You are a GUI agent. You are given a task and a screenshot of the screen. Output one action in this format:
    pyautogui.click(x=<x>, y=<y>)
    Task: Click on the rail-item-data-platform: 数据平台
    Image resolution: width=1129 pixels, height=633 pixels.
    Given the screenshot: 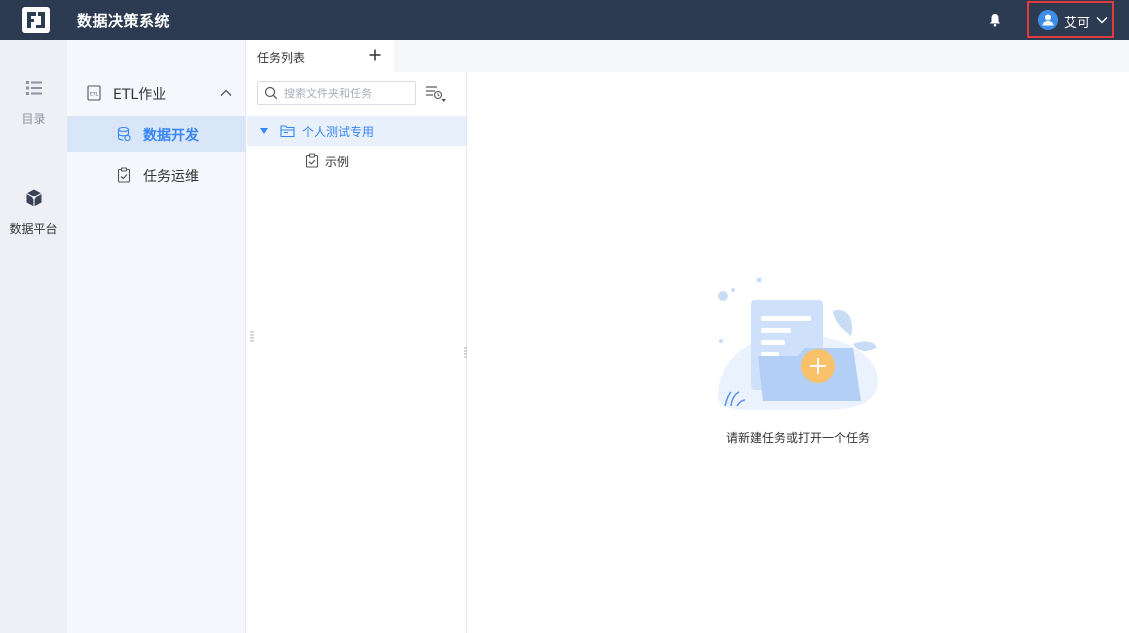 What is the action you would take?
    pyautogui.click(x=33, y=212)
    